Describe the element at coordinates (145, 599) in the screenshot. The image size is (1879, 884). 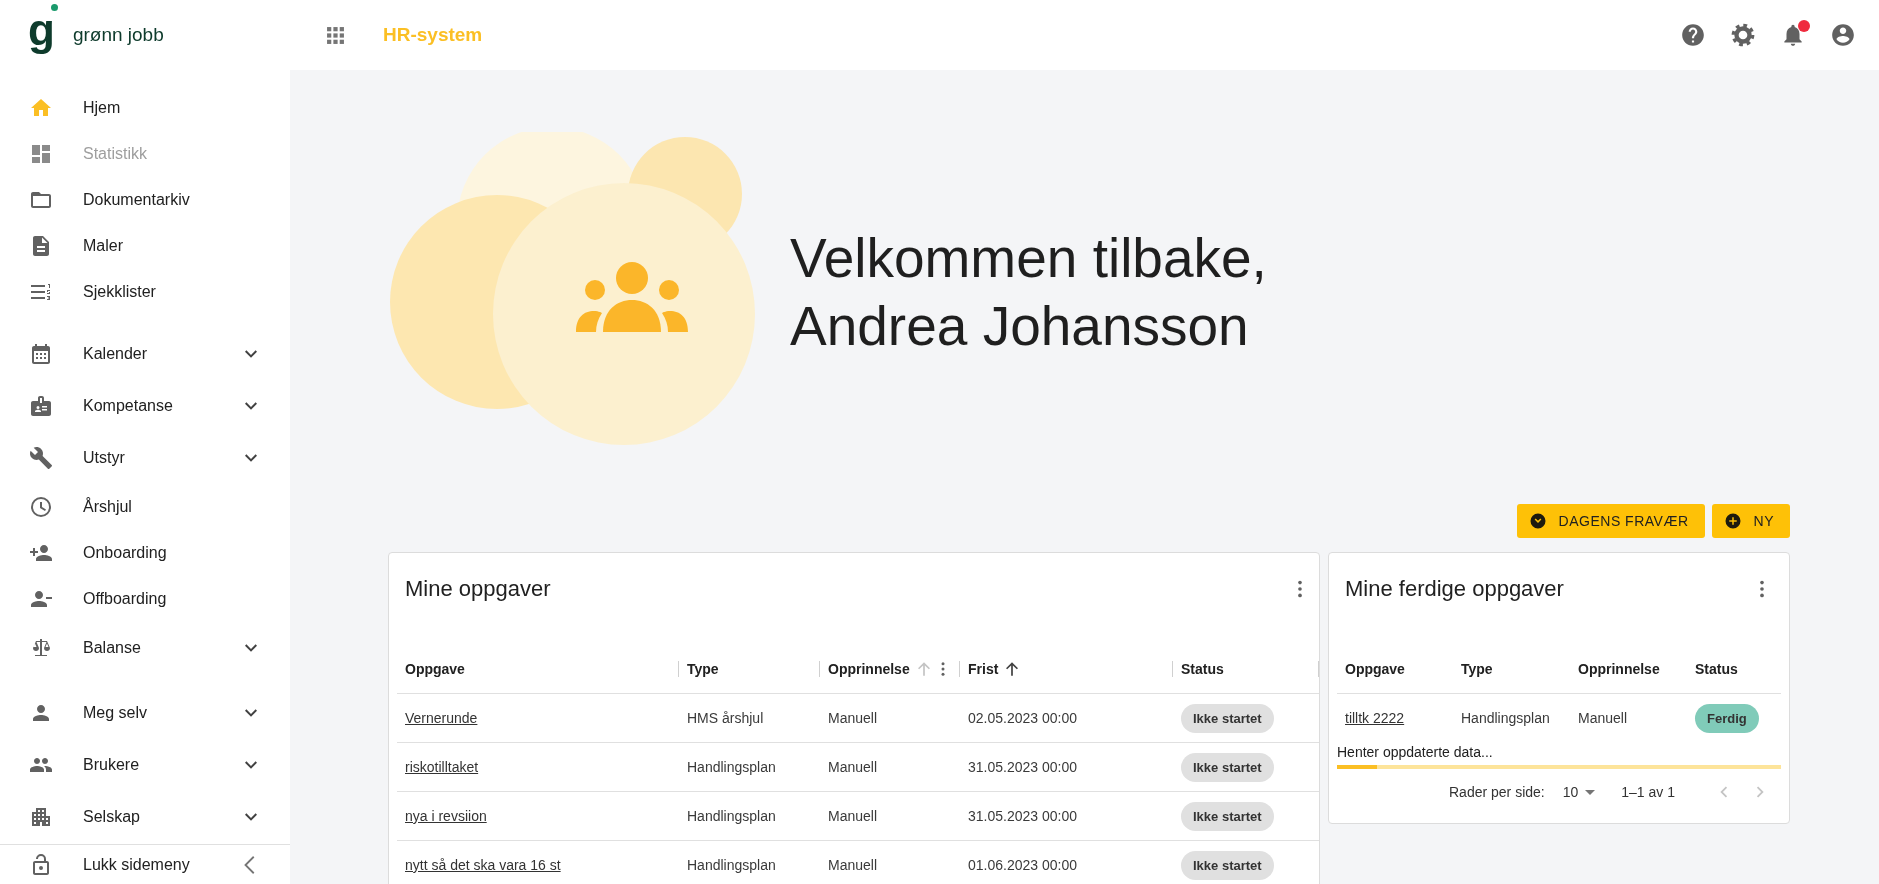
I see `sidebar-item: Offboarding` at that location.